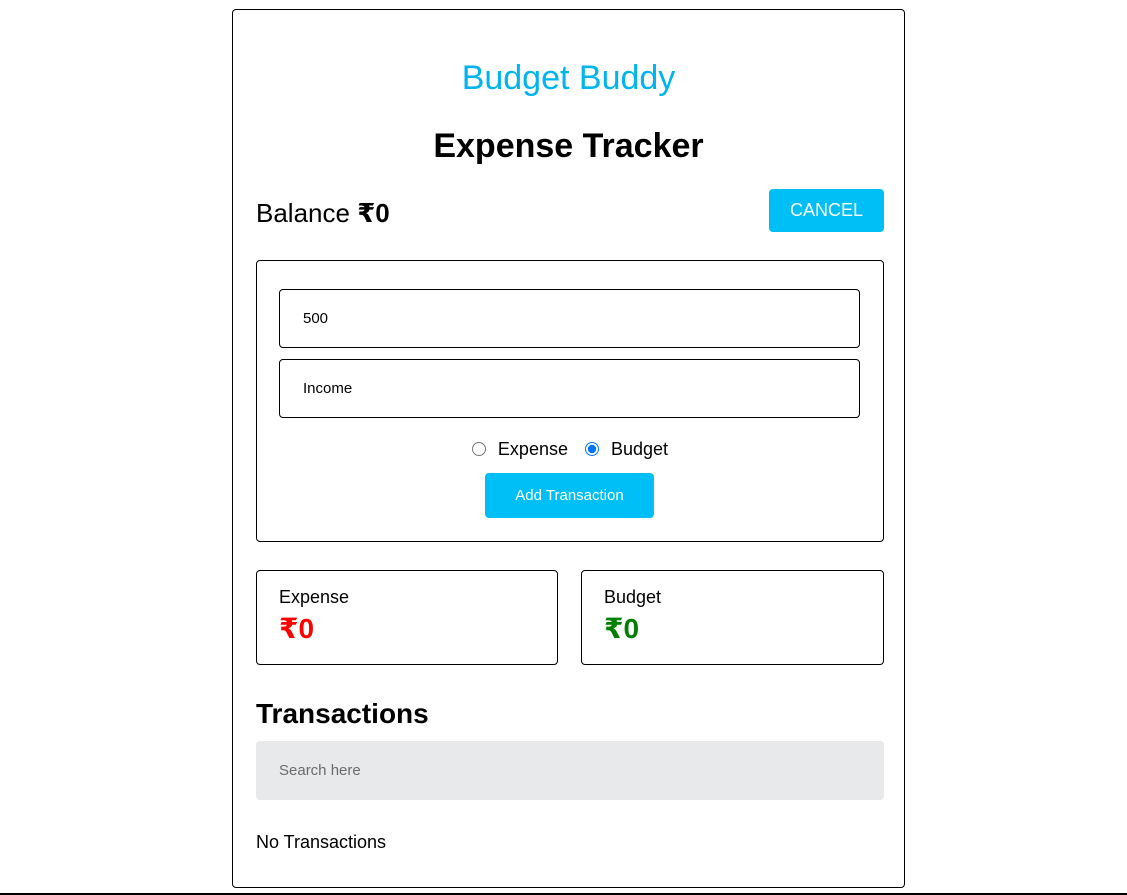 The height and width of the screenshot is (895, 1127). What do you see at coordinates (568, 146) in the screenshot?
I see `page-title: Expense Tracker` at bounding box center [568, 146].